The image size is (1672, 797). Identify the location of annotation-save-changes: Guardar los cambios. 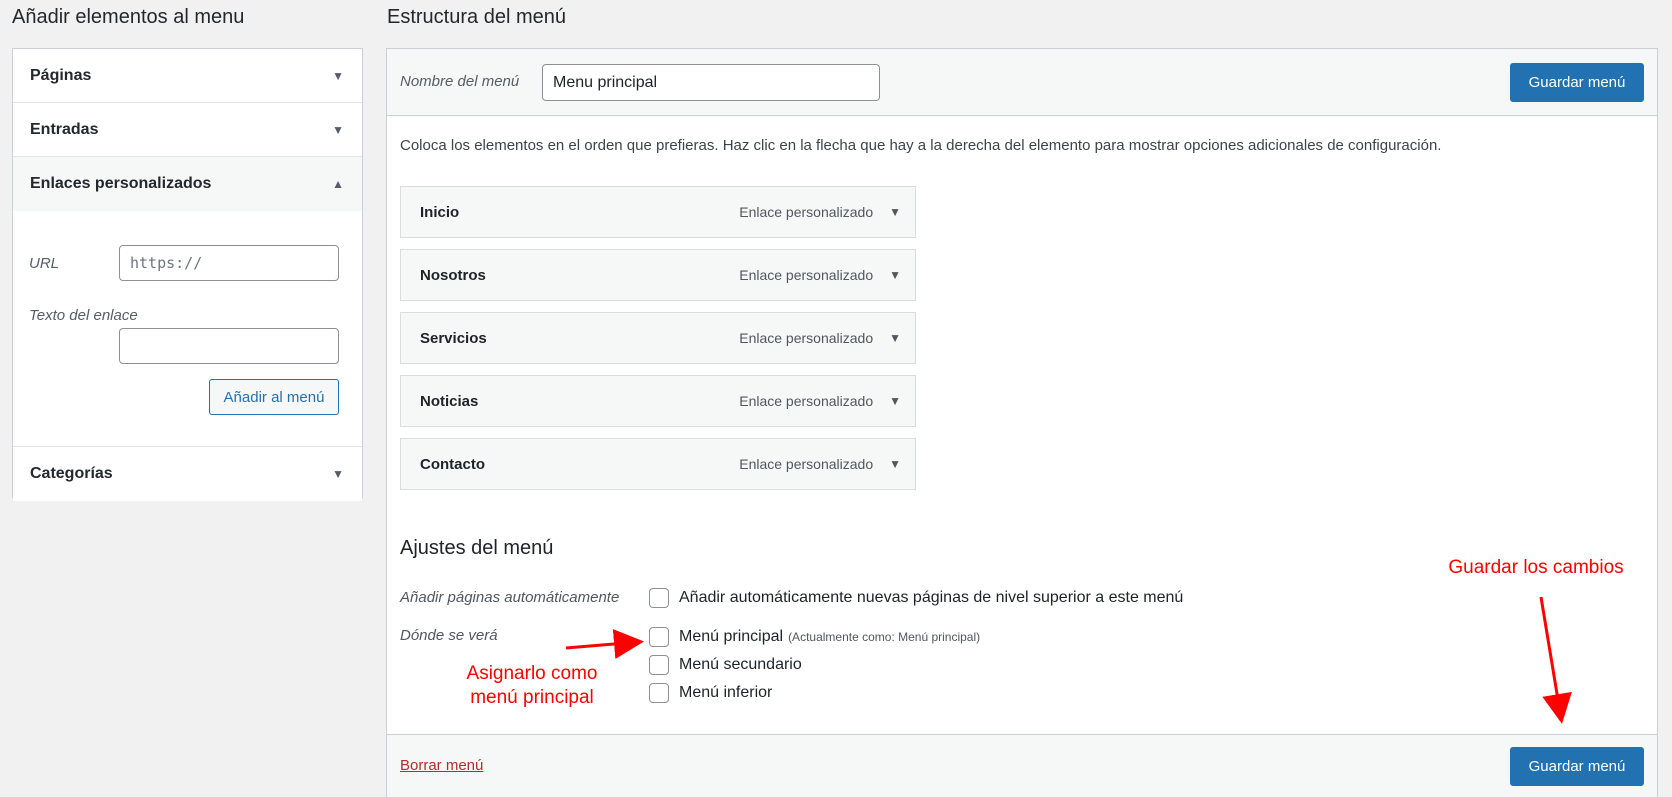
(1536, 567).